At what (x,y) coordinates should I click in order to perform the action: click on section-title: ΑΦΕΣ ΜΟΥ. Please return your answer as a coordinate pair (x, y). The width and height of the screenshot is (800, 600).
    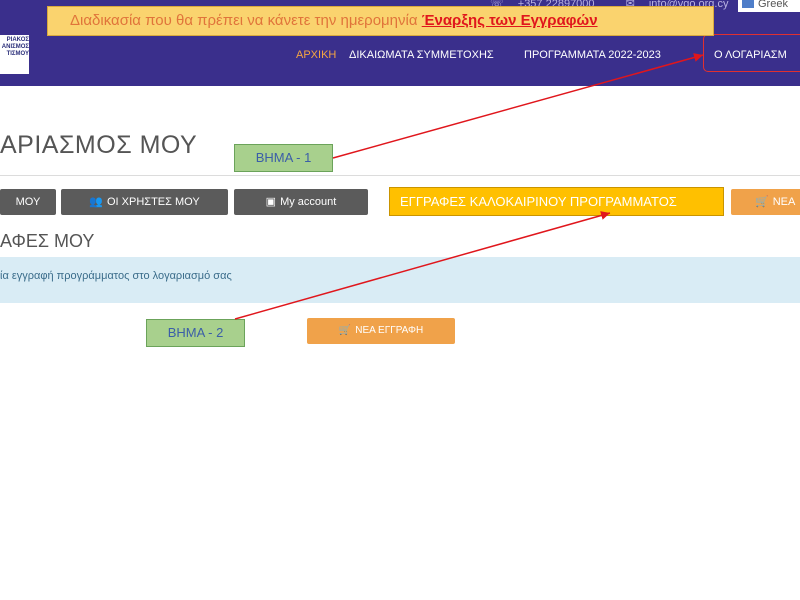
    Looking at the image, I should click on (47, 241).